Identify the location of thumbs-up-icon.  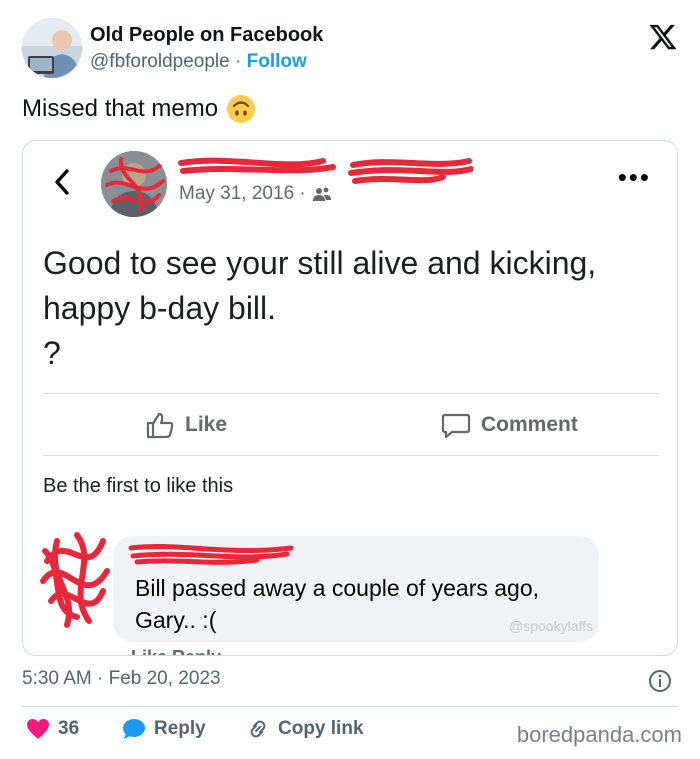
(160, 425).